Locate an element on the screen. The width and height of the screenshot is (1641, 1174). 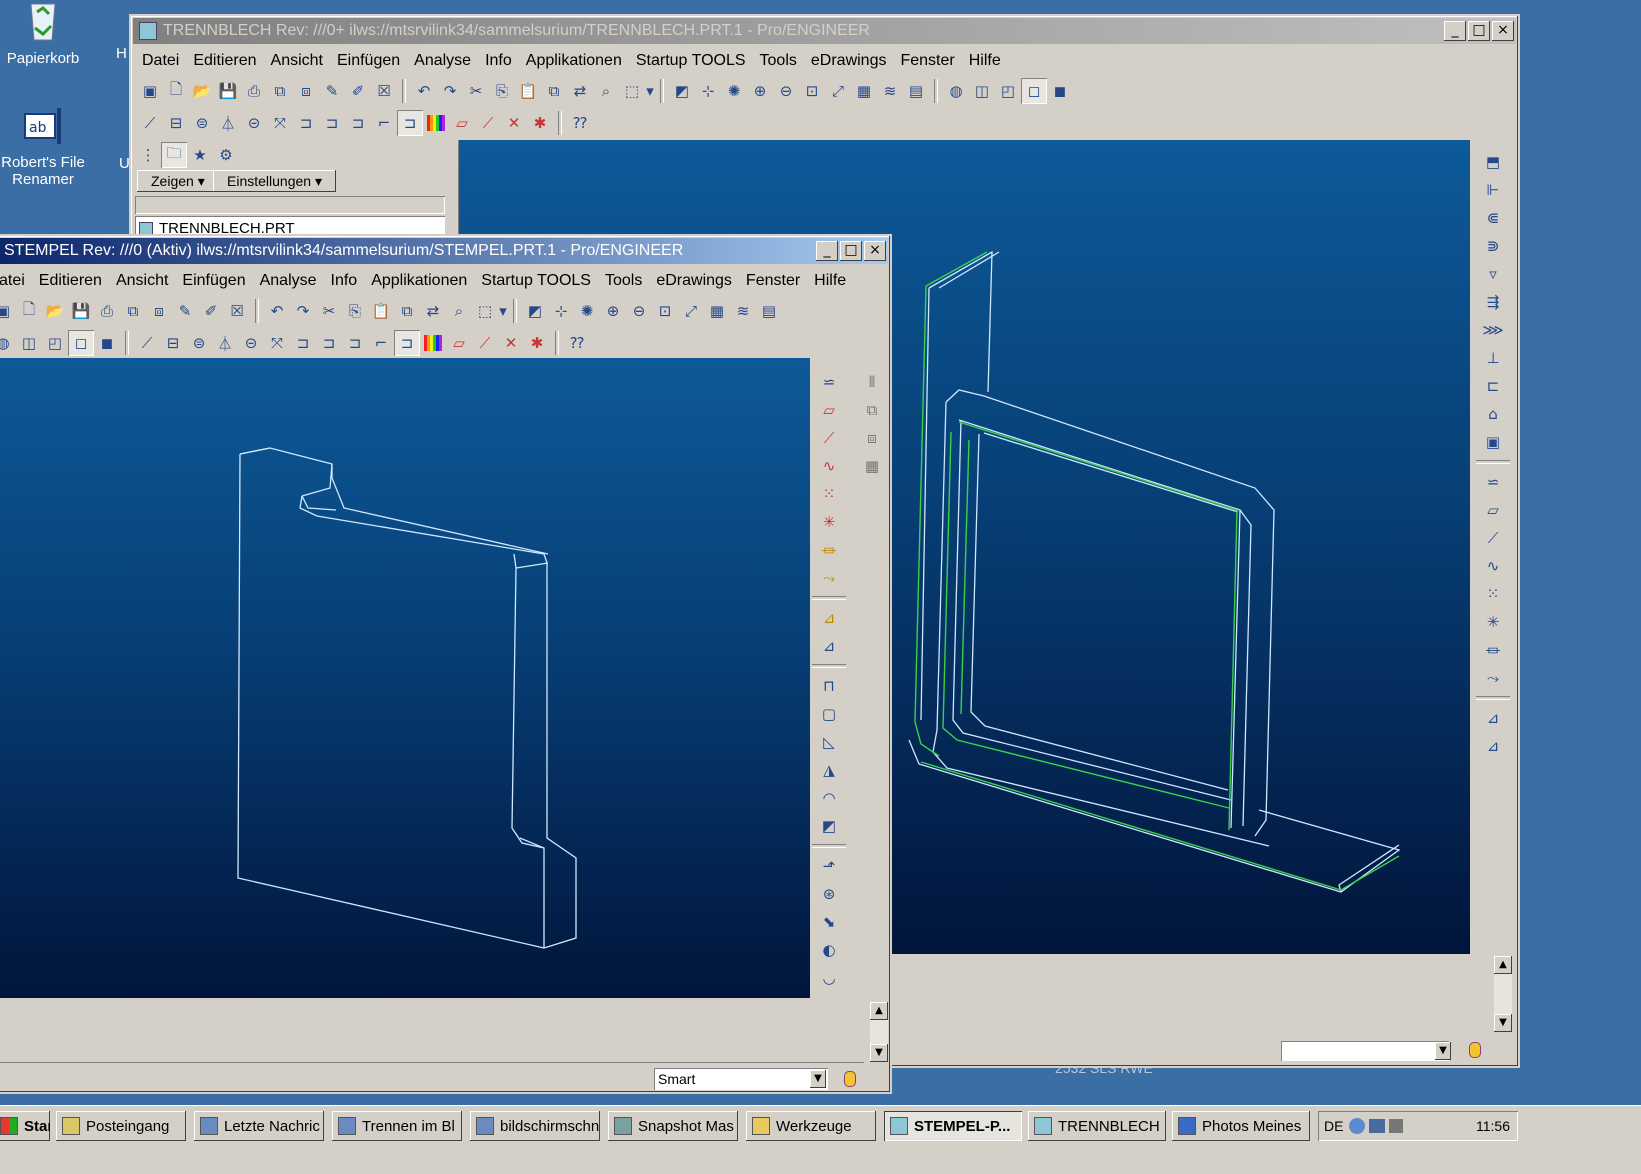
menu-applikationen: Applikationen is located at coordinates (419, 281).